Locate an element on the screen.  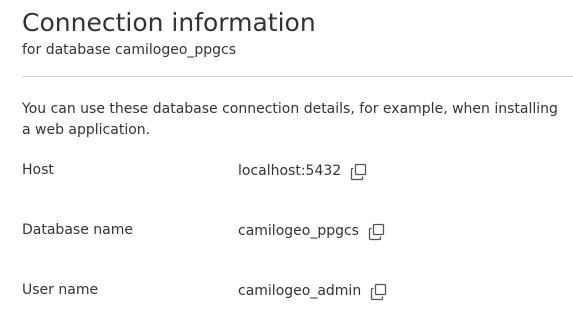
user-name-label: User name is located at coordinates (60, 290).